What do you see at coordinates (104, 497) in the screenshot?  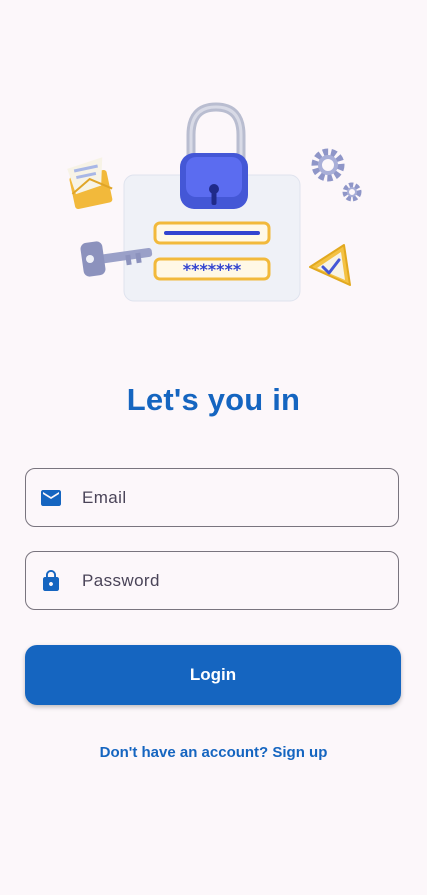 I see `email-placeholder: Email` at bounding box center [104, 497].